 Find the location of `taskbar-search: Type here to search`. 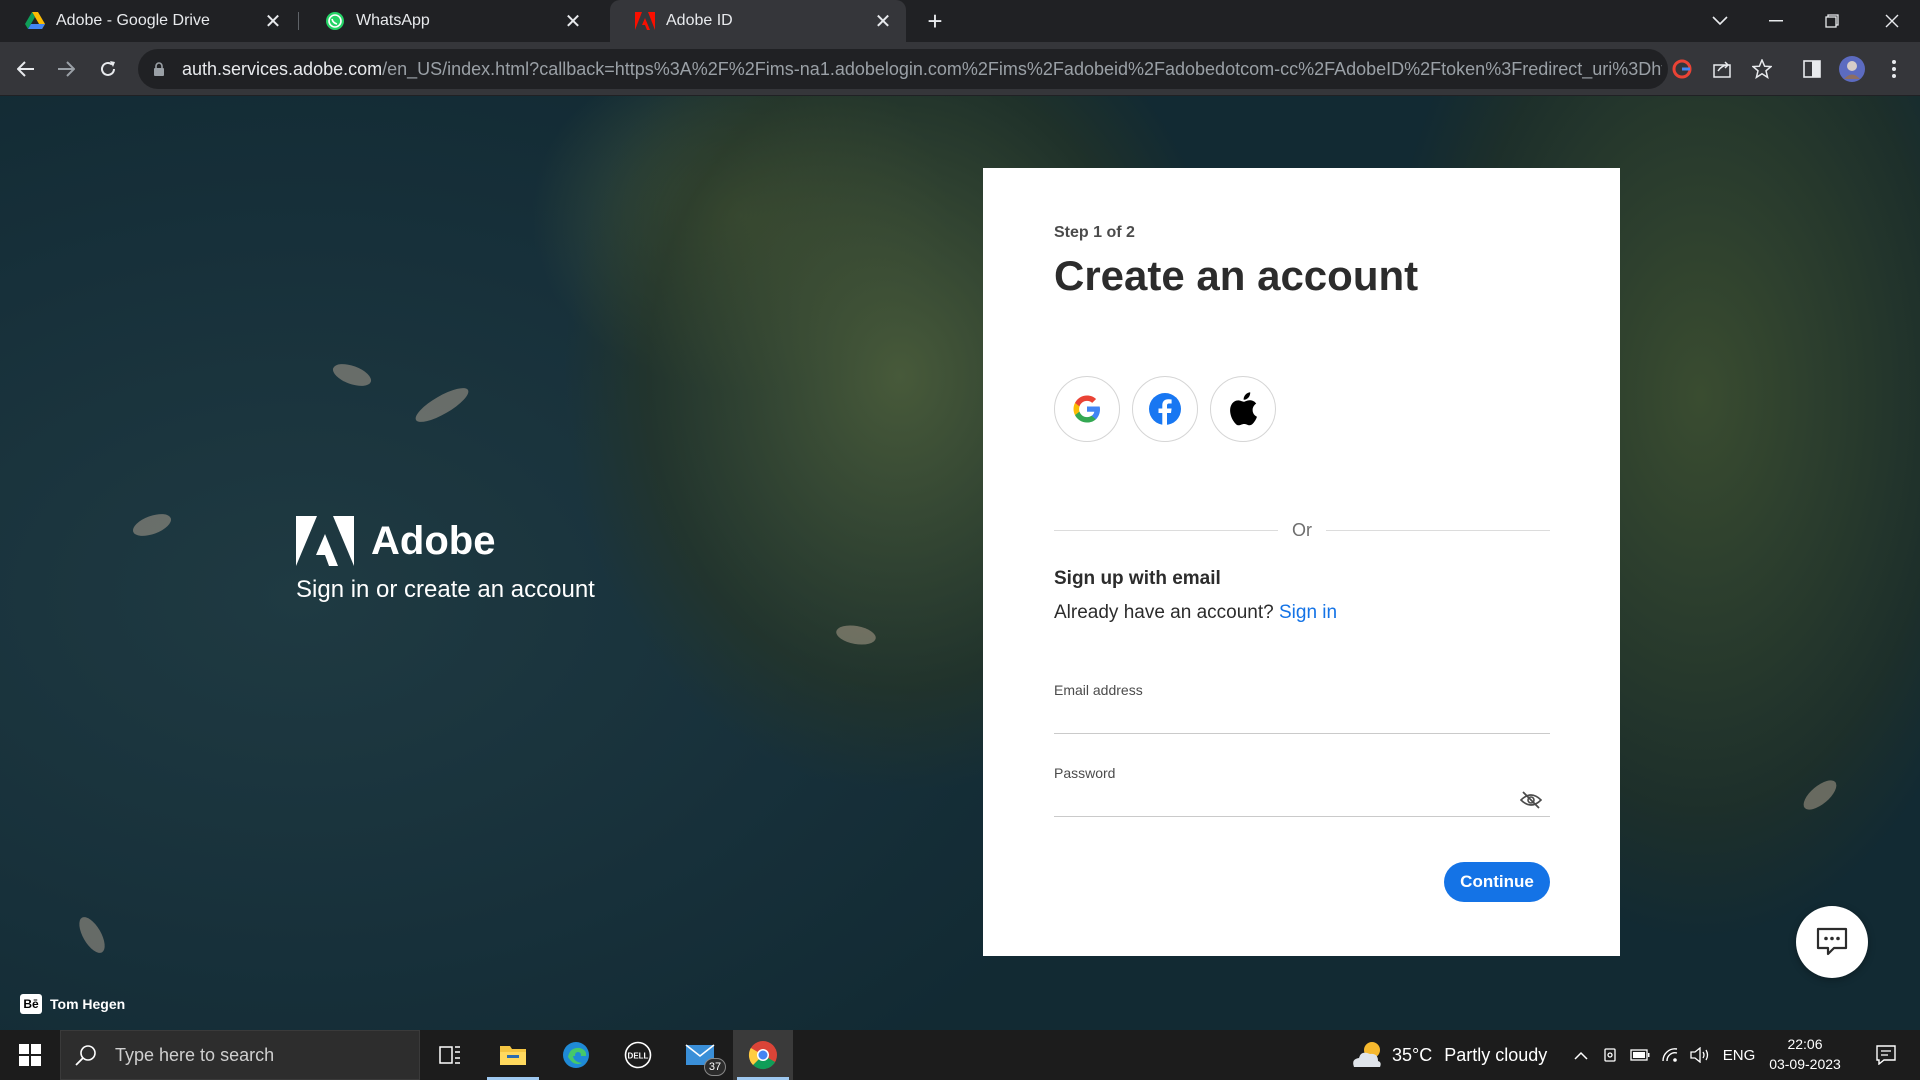

taskbar-search: Type here to search is located at coordinates (240, 1055).